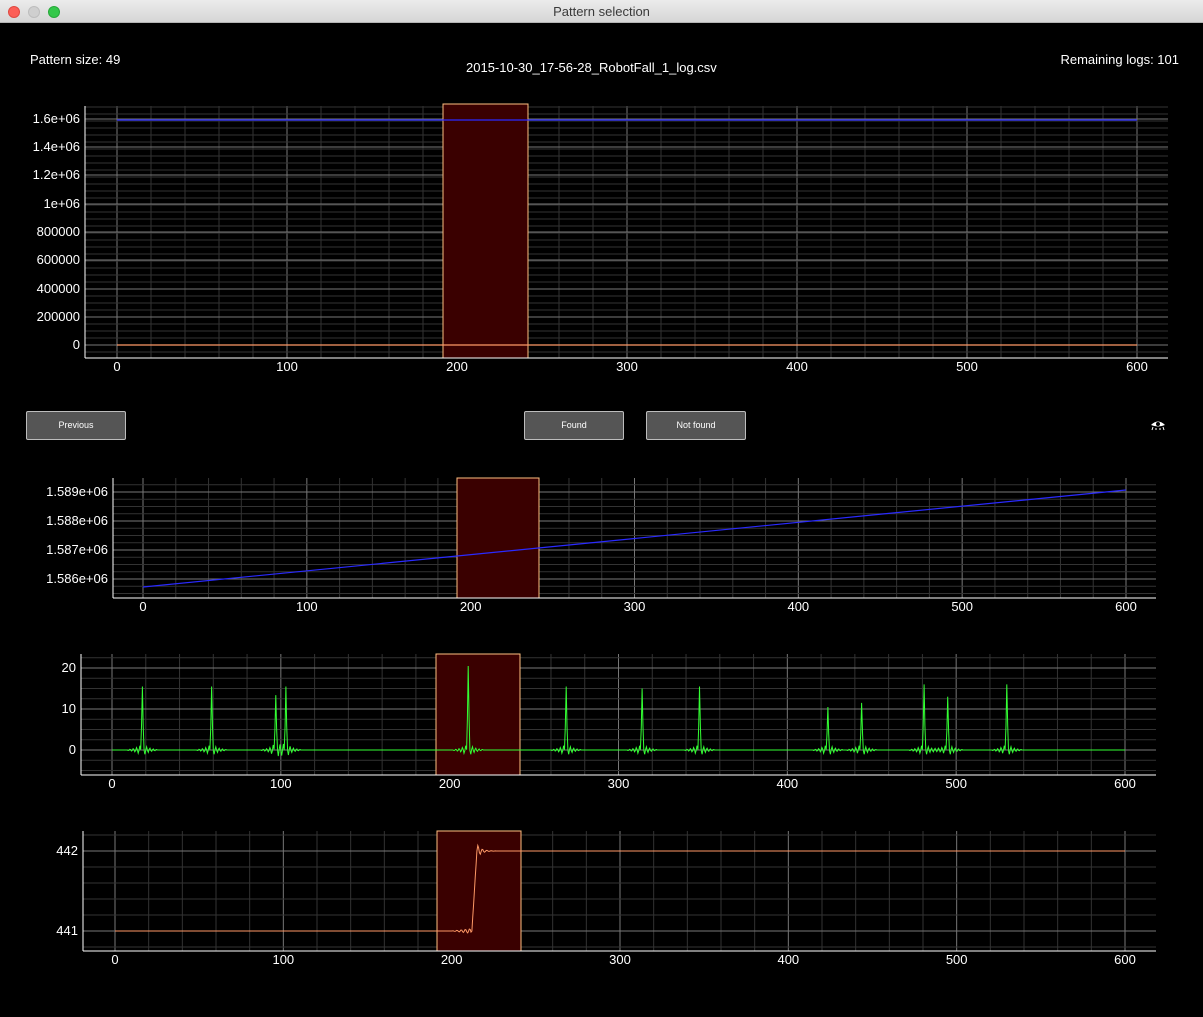  I want to click on y-tick-label: 1.2e+06, so click(56, 174).